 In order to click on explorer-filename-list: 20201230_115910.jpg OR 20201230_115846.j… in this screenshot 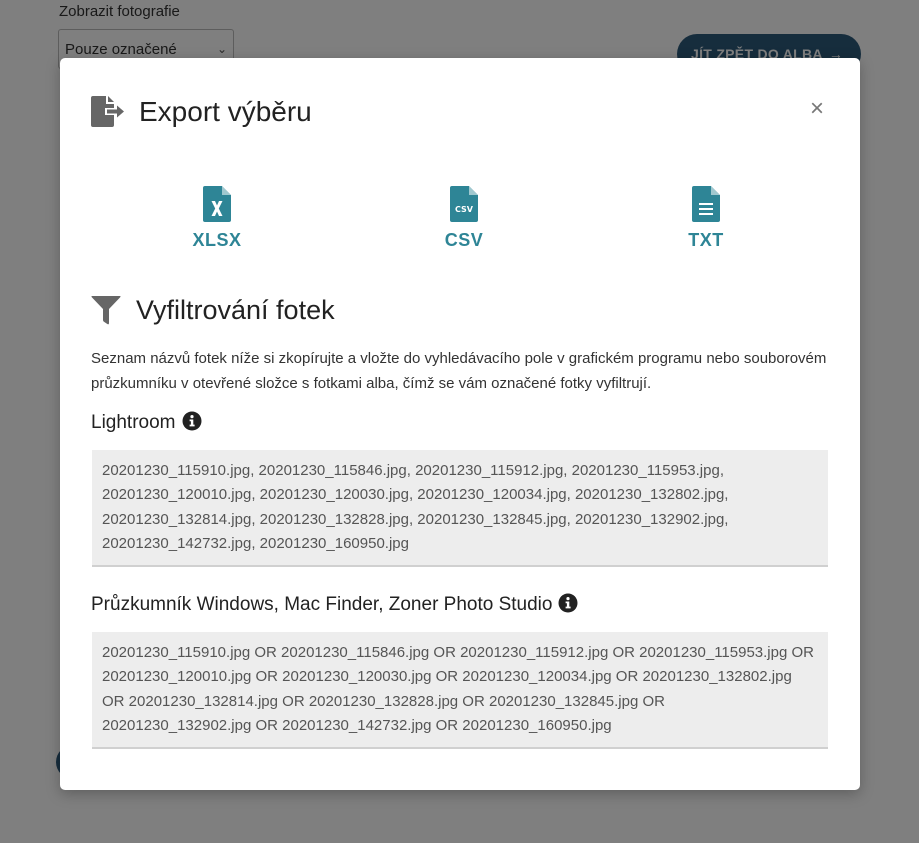, I will do `click(460, 690)`.